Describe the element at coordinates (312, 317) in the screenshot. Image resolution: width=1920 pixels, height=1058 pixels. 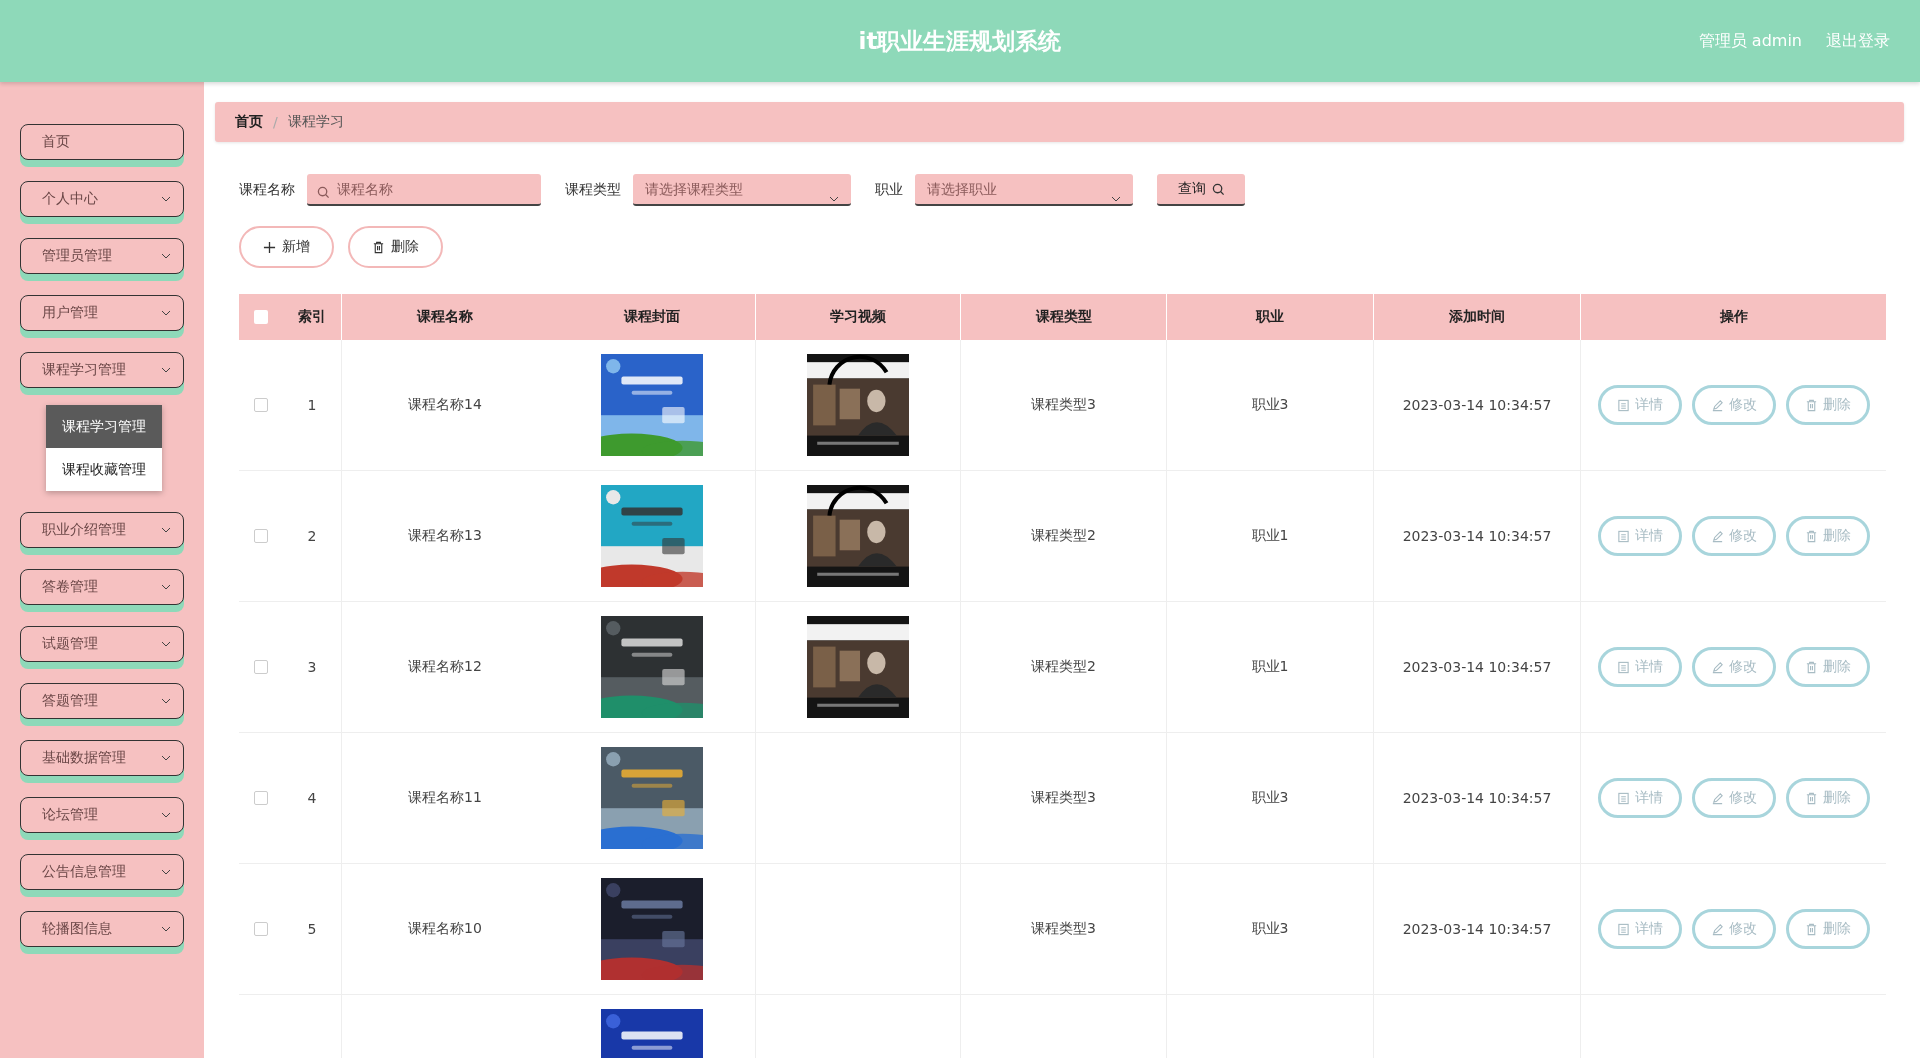
I see `column-header: 索引` at that location.